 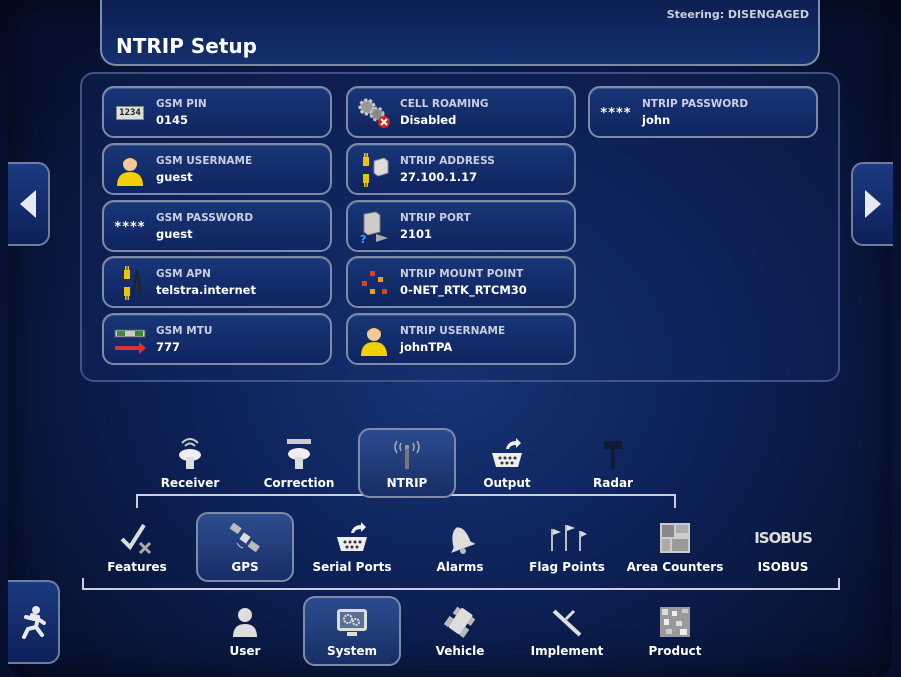 I want to click on ntrip-port-value: 2101, so click(x=416, y=234).